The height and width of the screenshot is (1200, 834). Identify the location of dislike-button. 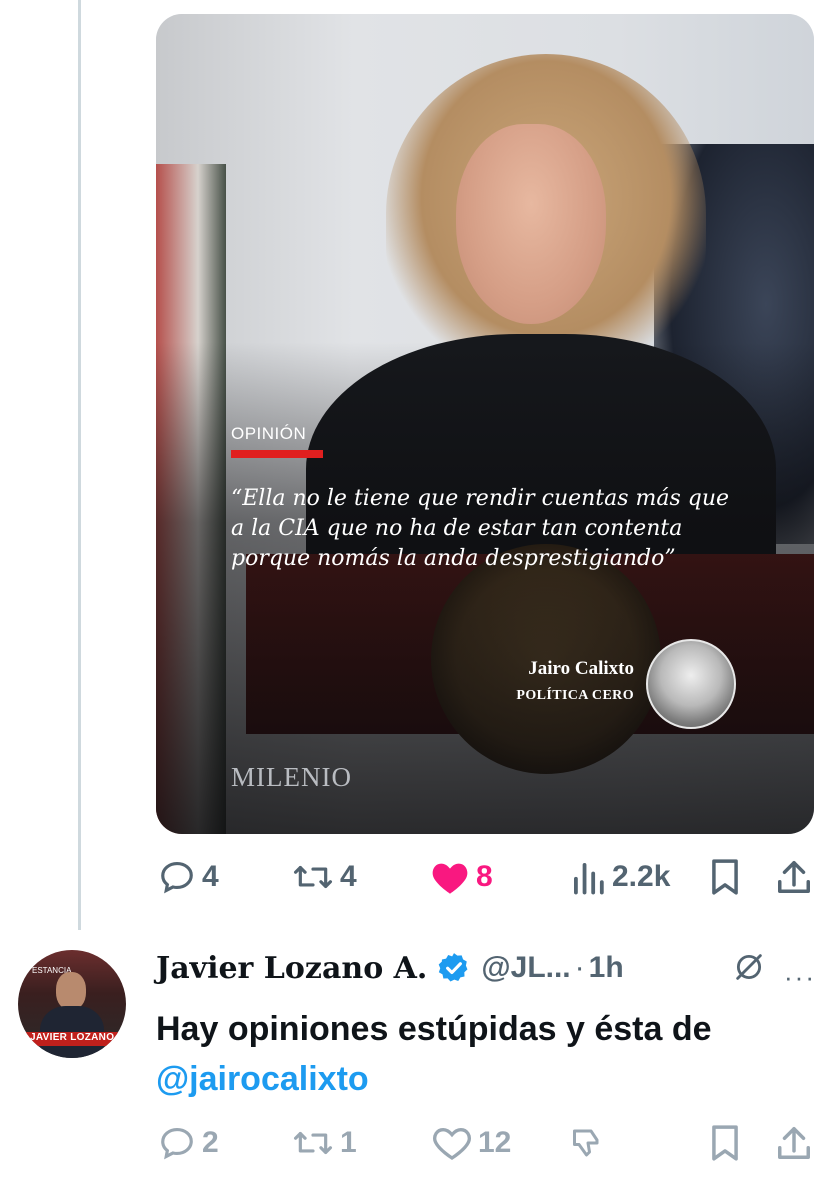
(588, 1143).